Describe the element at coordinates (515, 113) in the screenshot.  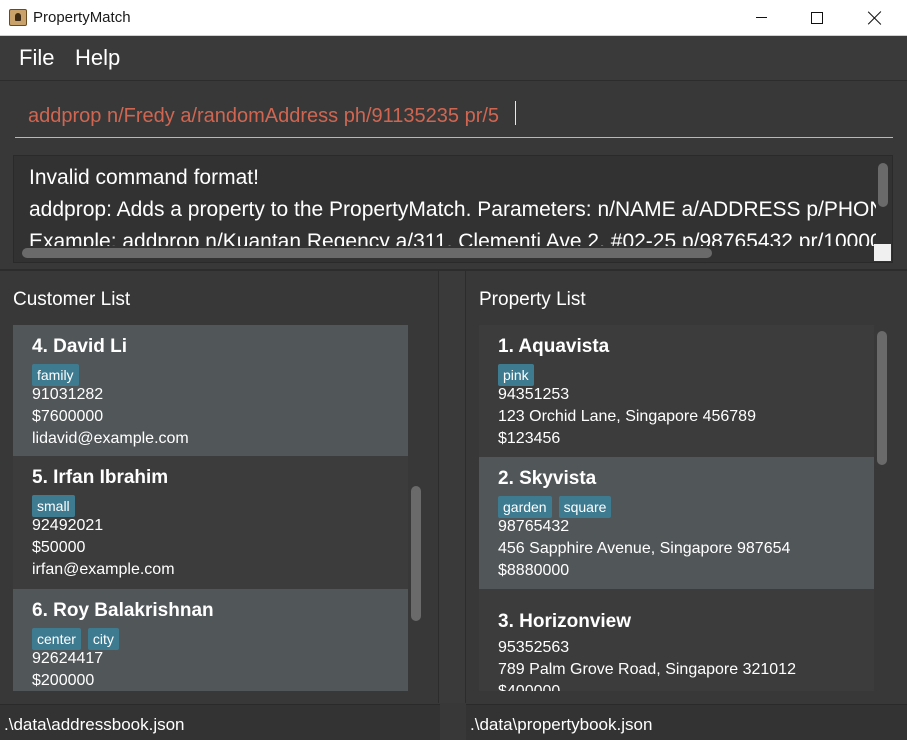
I see `text-caret` at that location.